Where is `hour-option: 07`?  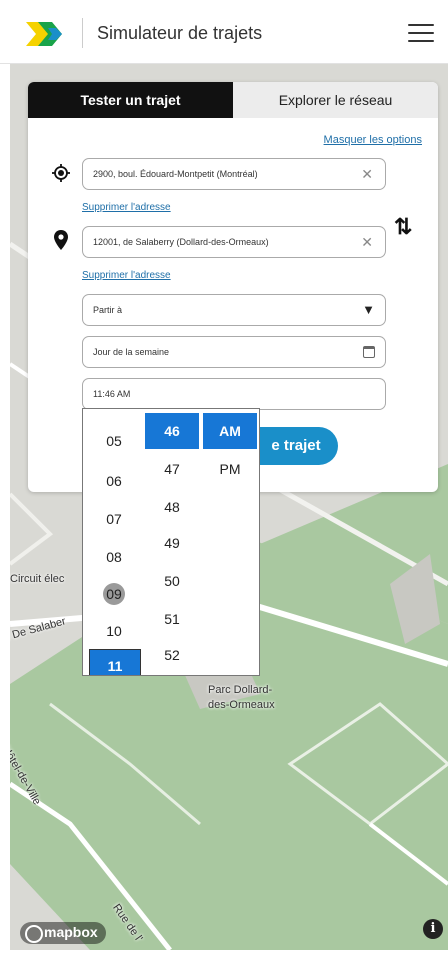 hour-option: 07 is located at coordinates (114, 519).